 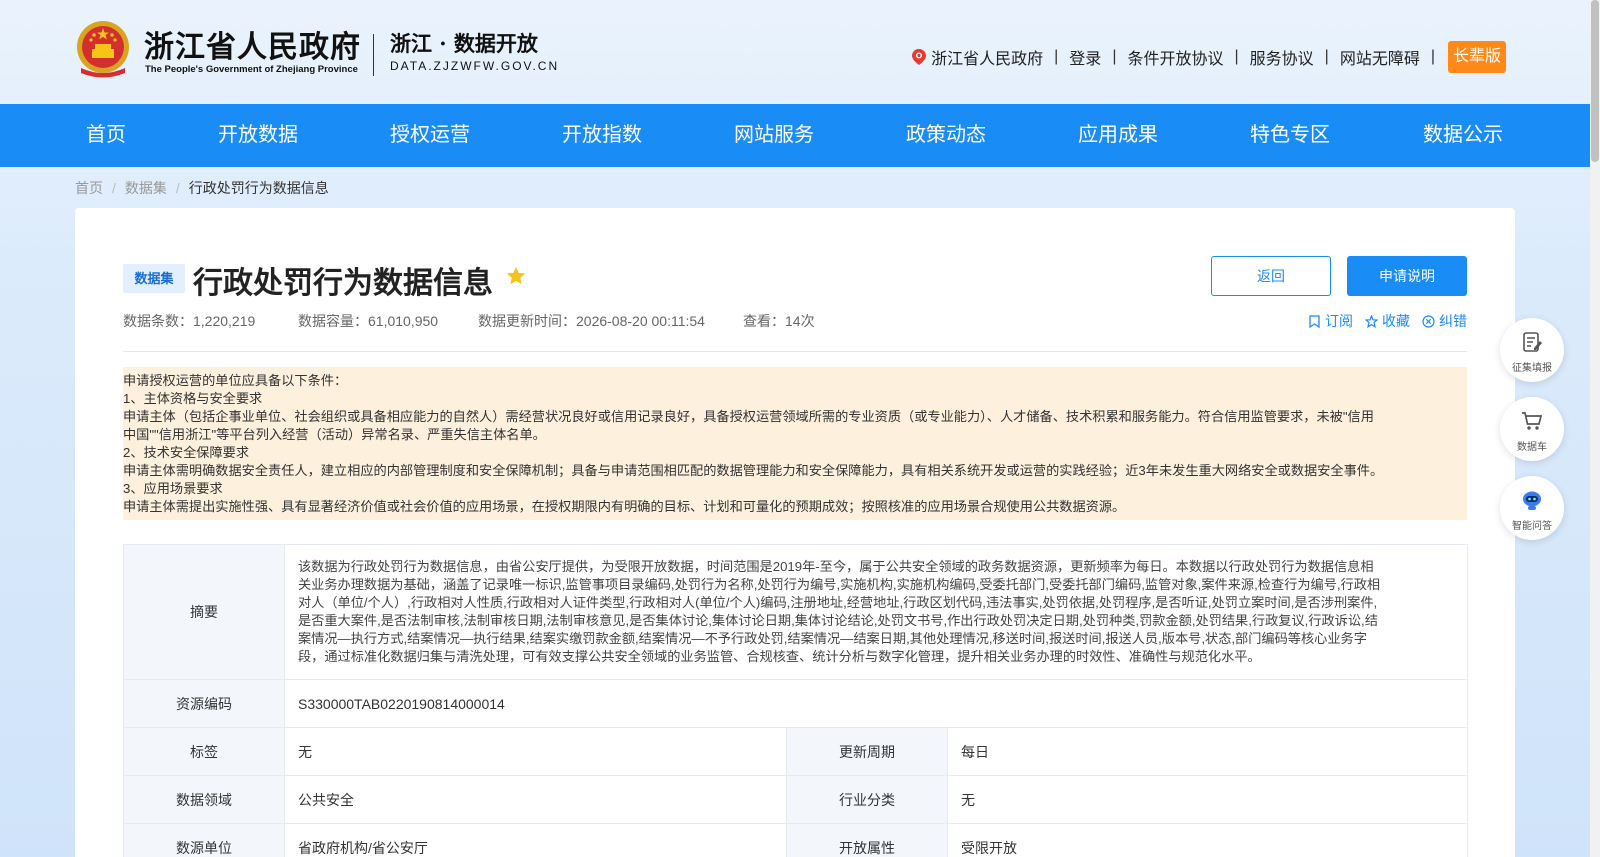 What do you see at coordinates (535, 840) in the screenshot?
I see `source-unit-value: 省政府机构/省公安厅` at bounding box center [535, 840].